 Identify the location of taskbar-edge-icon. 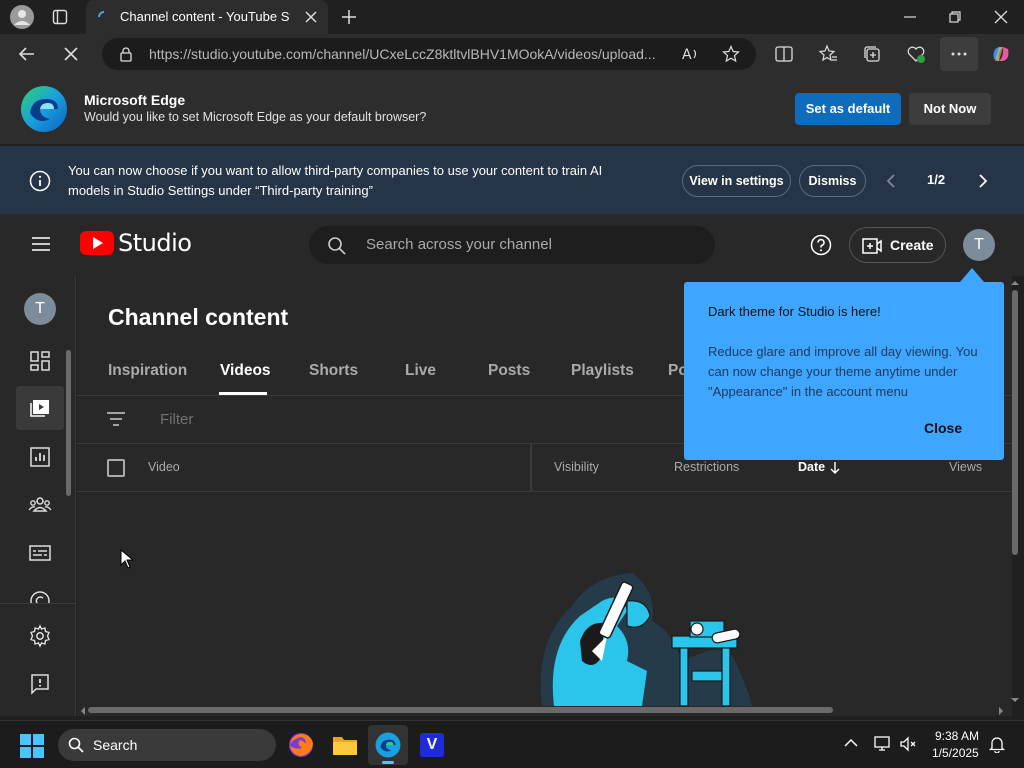
(388, 745).